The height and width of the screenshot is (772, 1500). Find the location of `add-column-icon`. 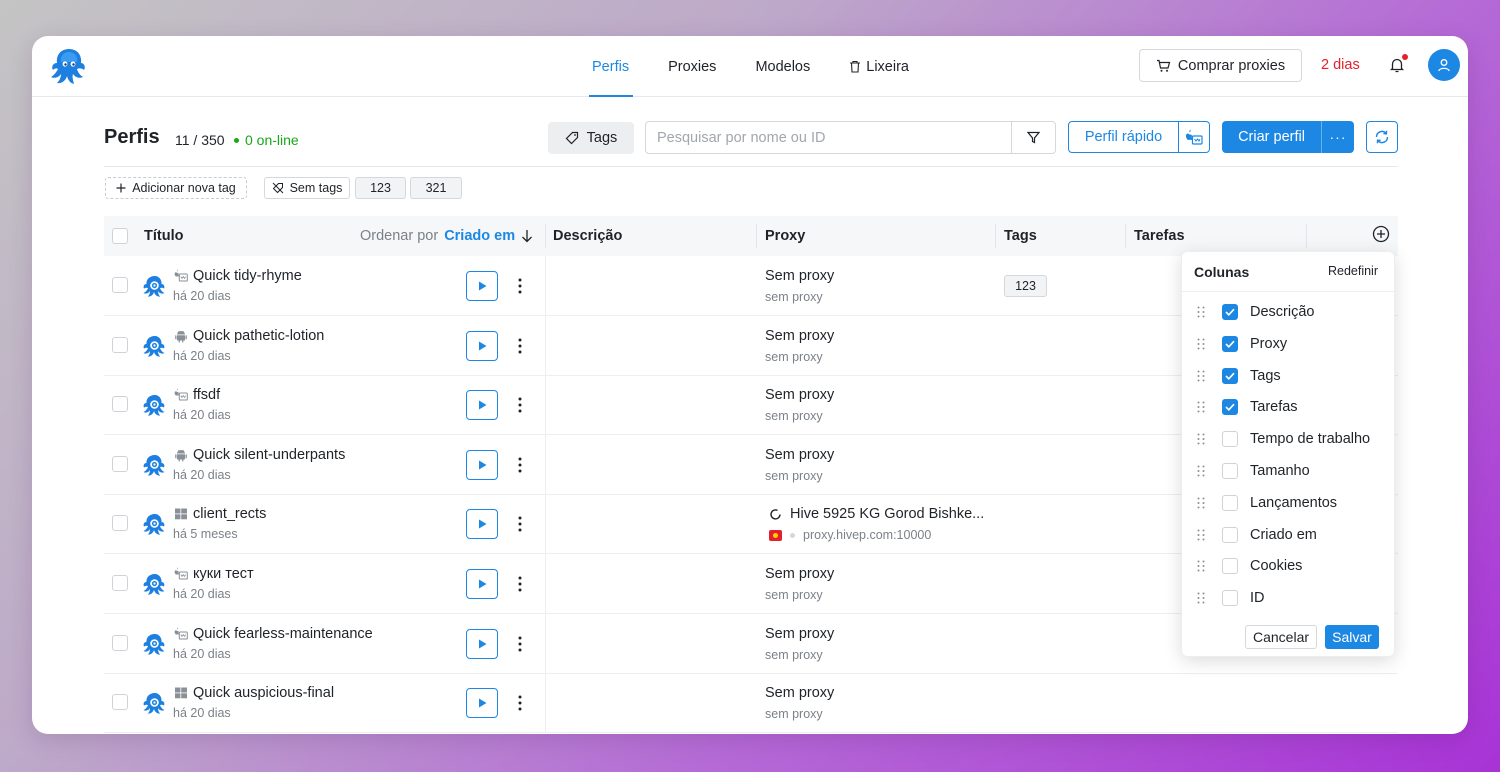

add-column-icon is located at coordinates (1381, 234).